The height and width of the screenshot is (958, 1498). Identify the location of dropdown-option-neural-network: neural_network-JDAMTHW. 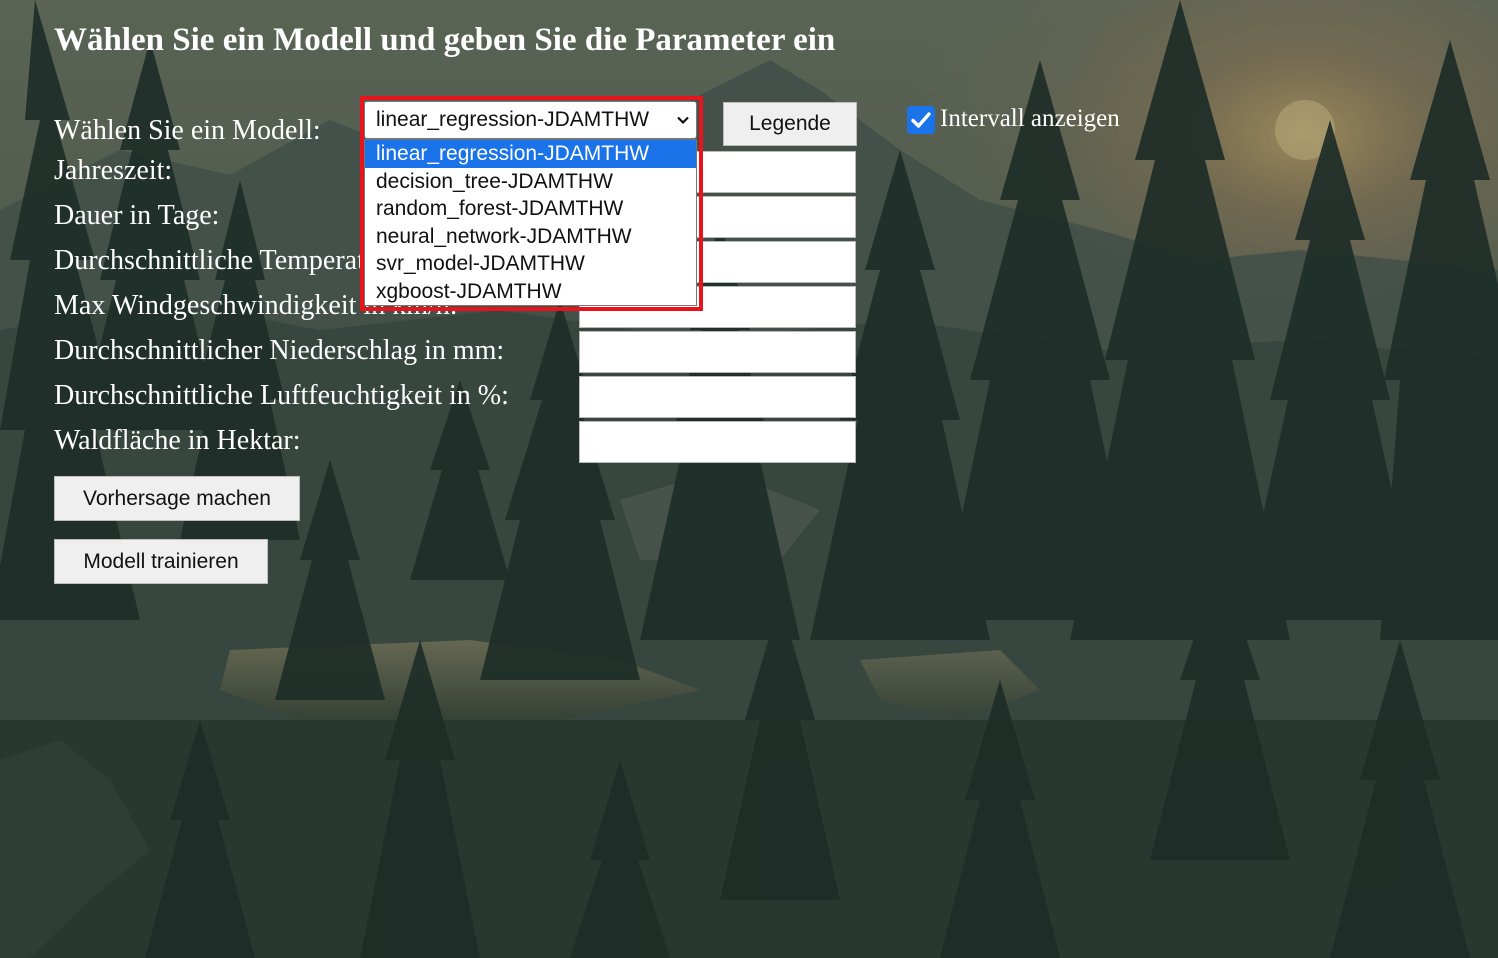
(530, 237).